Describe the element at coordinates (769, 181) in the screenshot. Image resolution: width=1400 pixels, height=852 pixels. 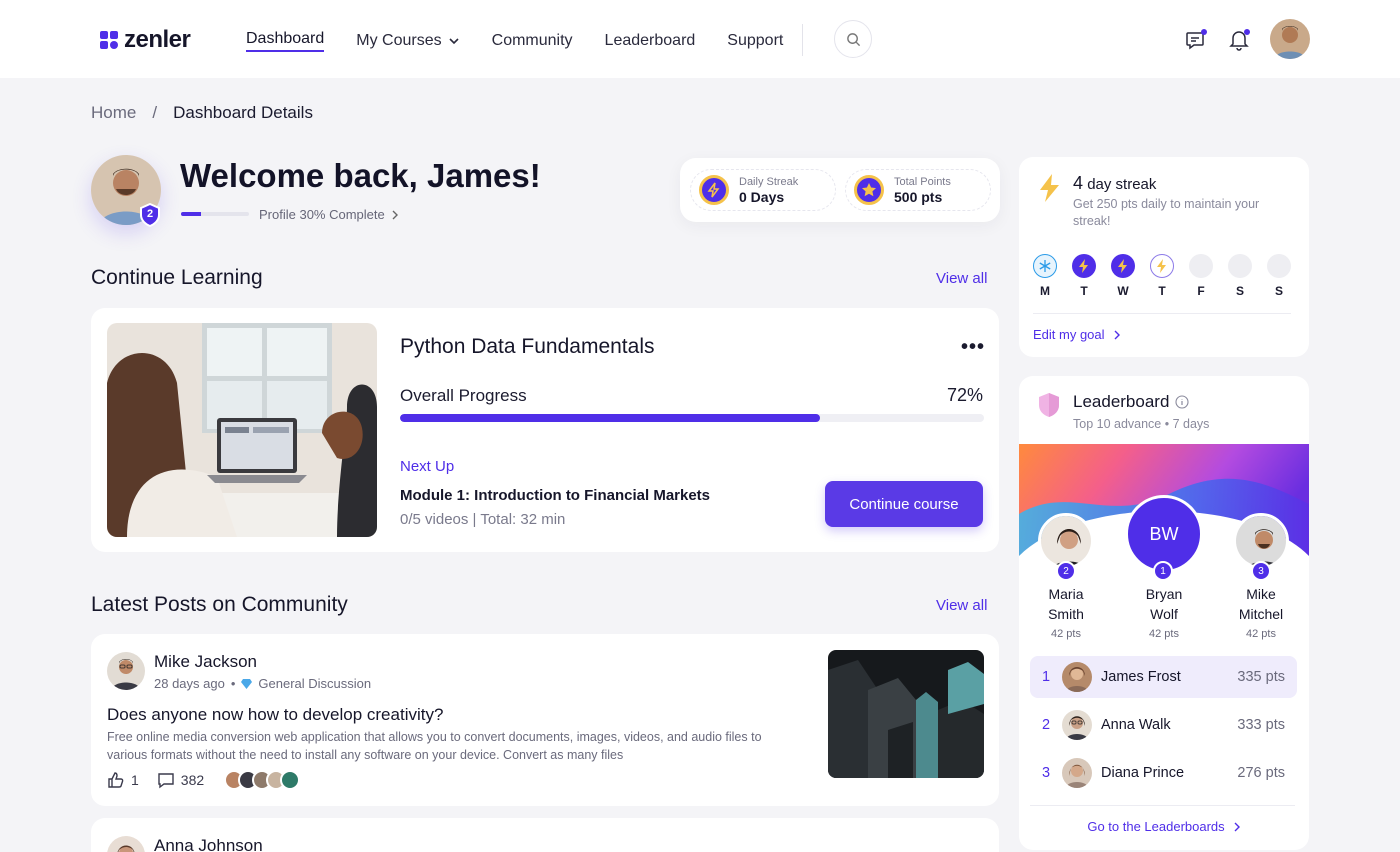
I see `stat-label: Daily Streak` at that location.